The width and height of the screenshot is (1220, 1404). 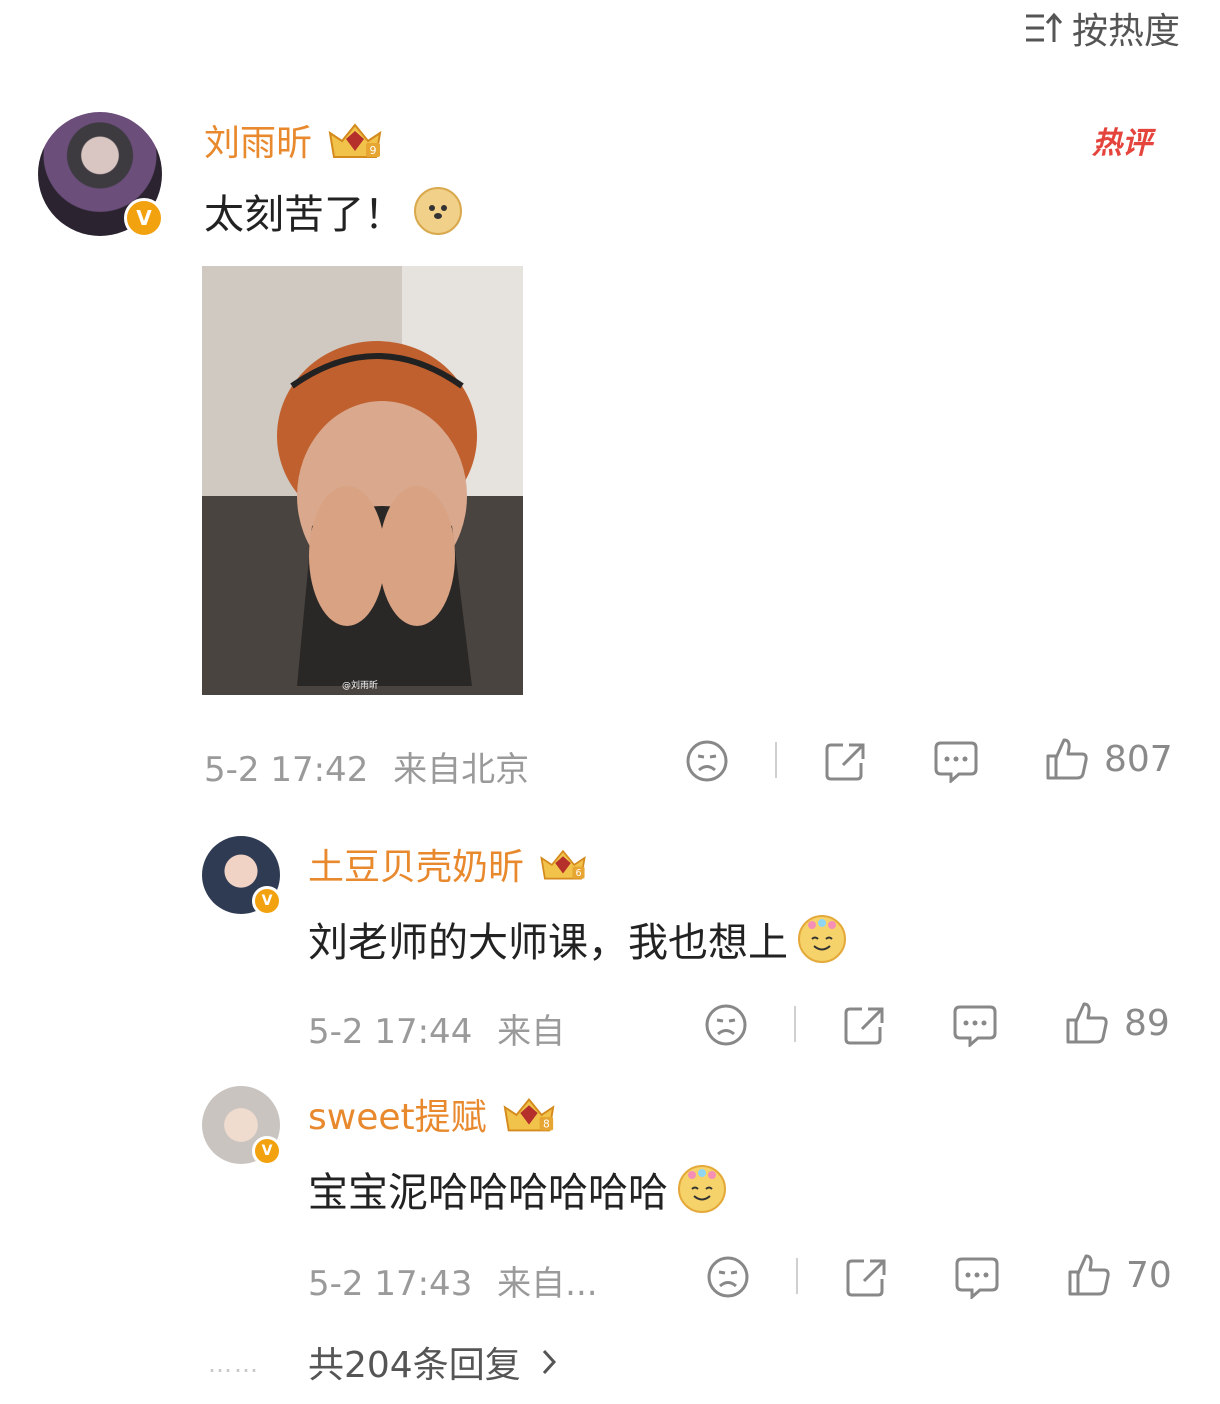 What do you see at coordinates (461, 770) in the screenshot?
I see `location: 来自北京` at bounding box center [461, 770].